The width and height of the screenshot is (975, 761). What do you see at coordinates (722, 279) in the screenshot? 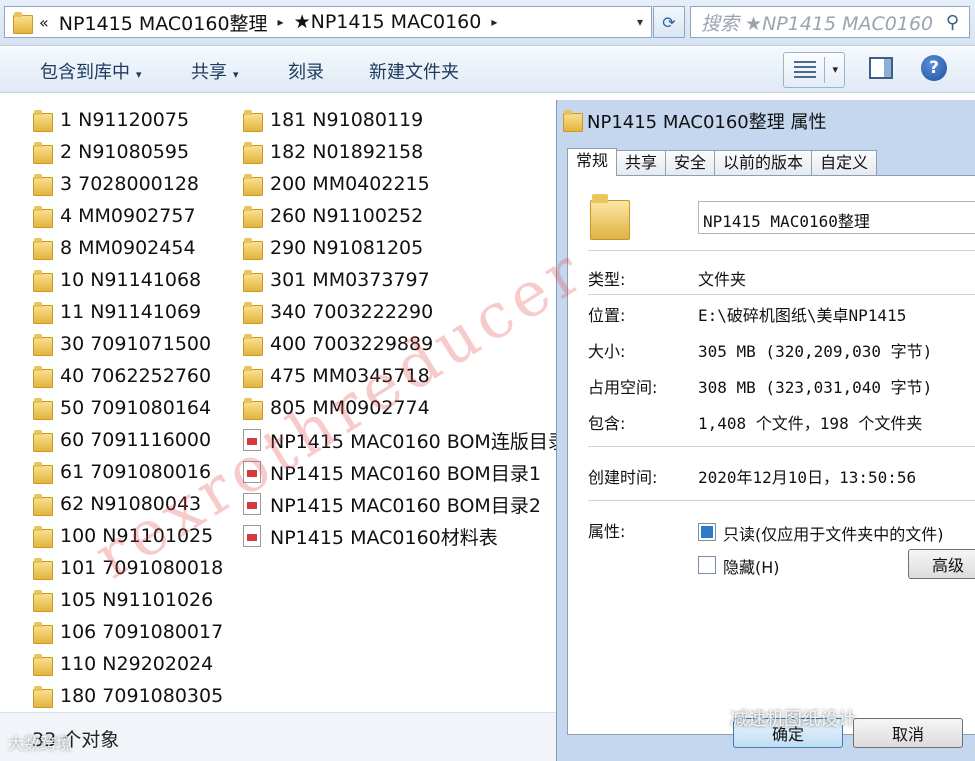
I see `type-value: 文件夹` at bounding box center [722, 279].